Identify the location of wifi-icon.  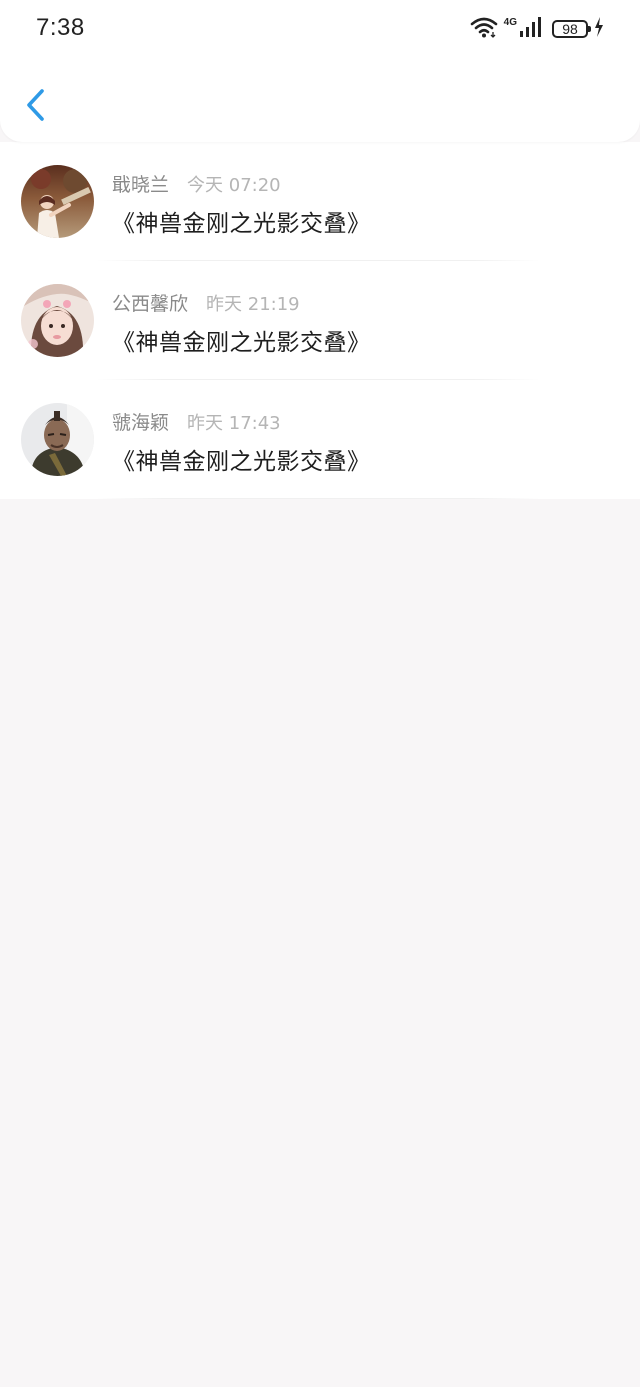
(484, 29).